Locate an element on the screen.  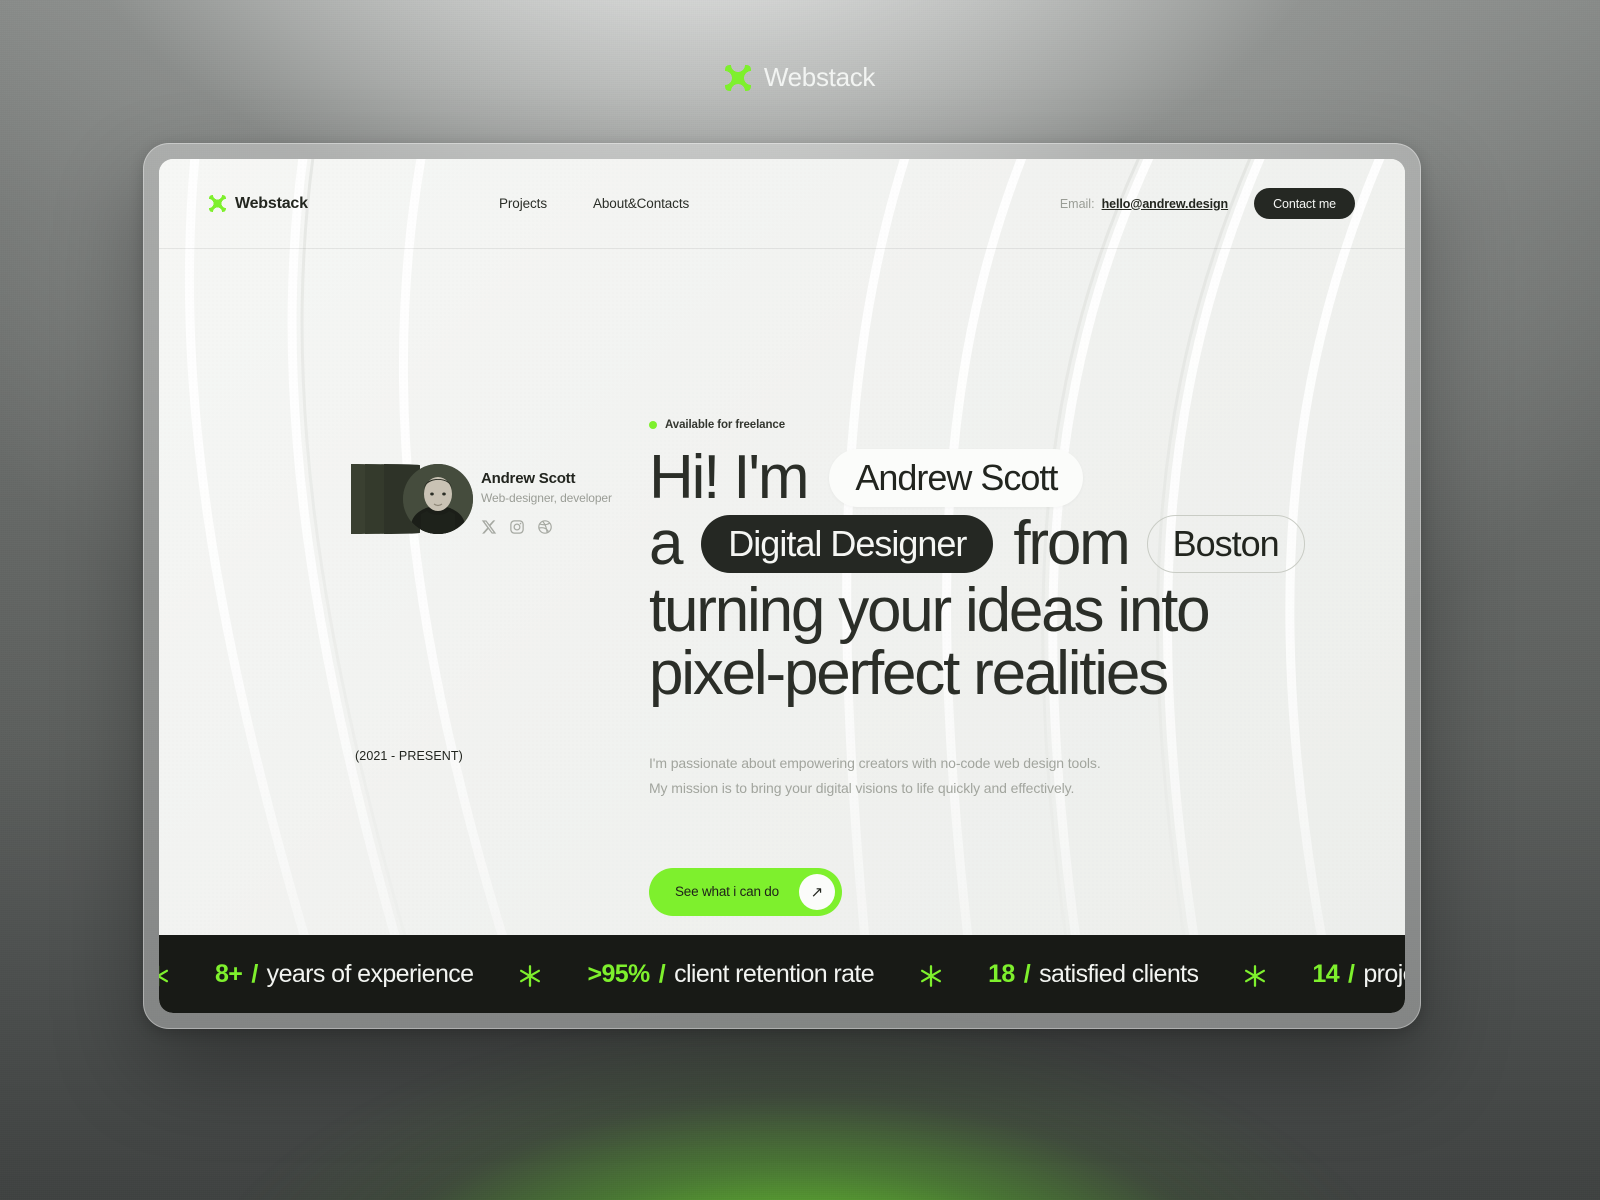
email-link: hello@andrew.design is located at coordinates (1165, 204).